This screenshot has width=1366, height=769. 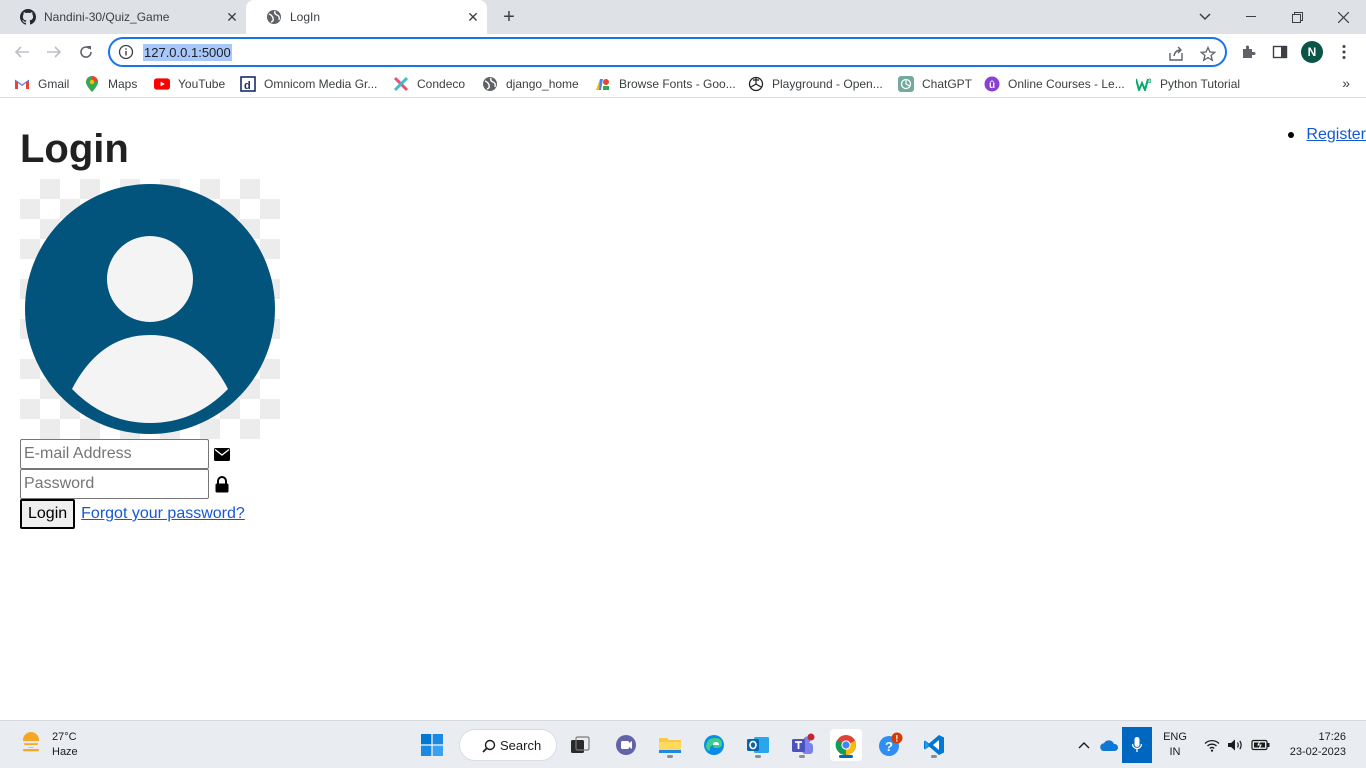 I want to click on bookmark-label: Gmail, so click(x=54, y=84).